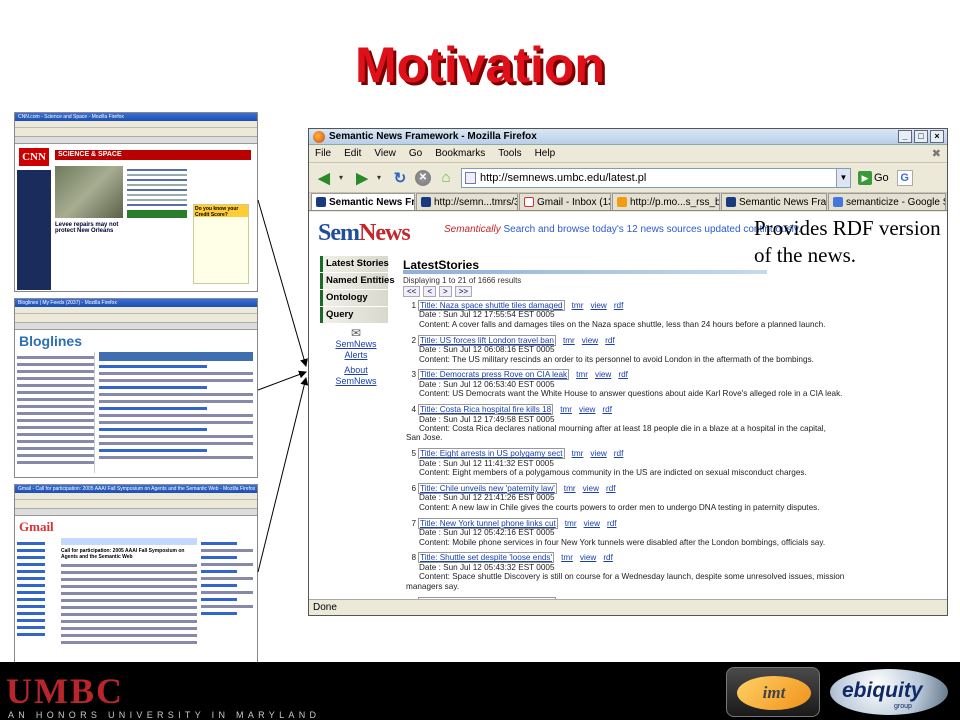 This screenshot has width=960, height=720. What do you see at coordinates (136, 124) in the screenshot?
I see `thumbnail-menu-bar` at bounding box center [136, 124].